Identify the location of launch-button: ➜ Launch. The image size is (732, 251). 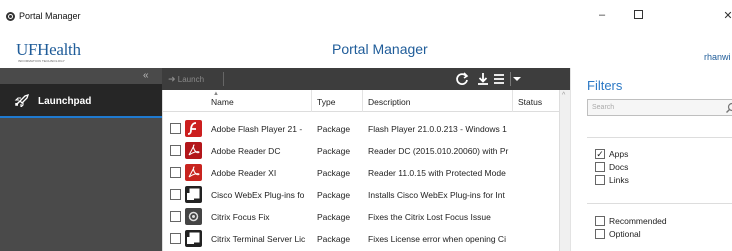
(186, 79).